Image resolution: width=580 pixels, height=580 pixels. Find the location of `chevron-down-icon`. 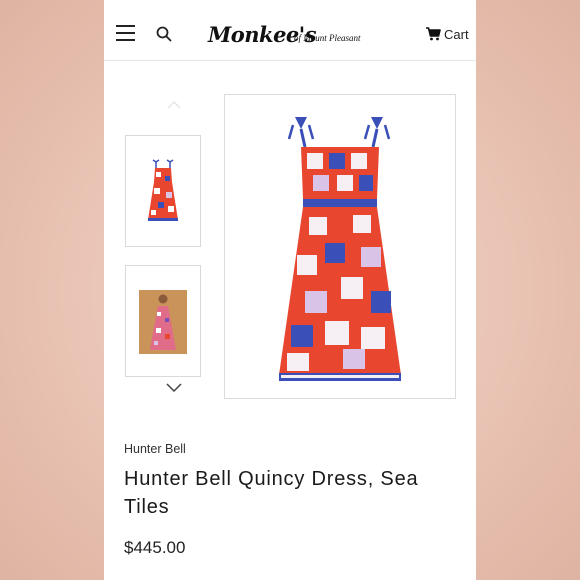

chevron-down-icon is located at coordinates (174, 387).